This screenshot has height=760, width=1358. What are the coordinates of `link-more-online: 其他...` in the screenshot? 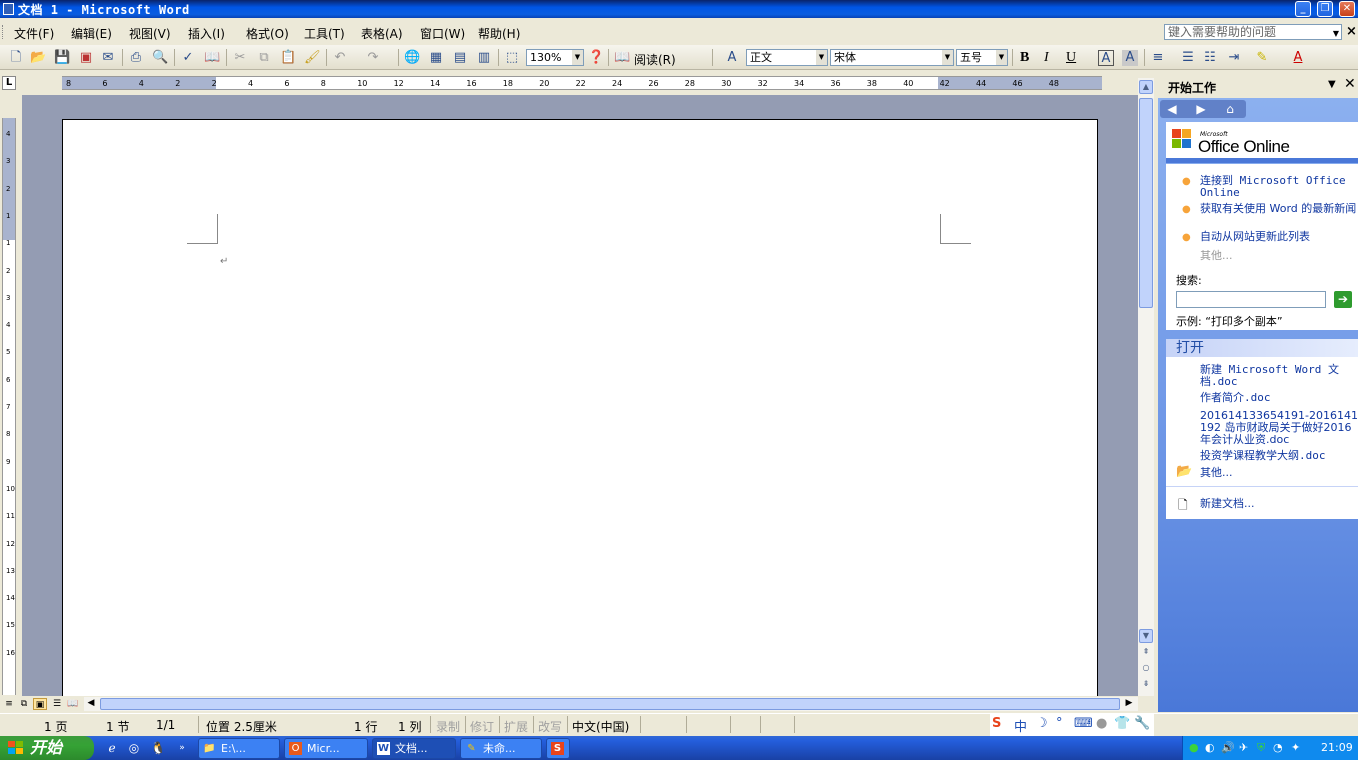 It's located at (1279, 256).